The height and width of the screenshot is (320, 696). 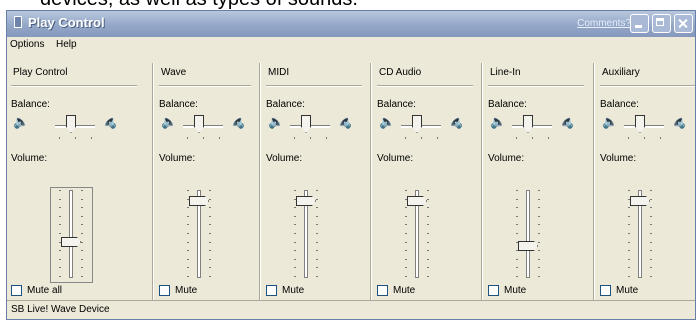 What do you see at coordinates (661, 23) in the screenshot?
I see `maximize-button` at bounding box center [661, 23].